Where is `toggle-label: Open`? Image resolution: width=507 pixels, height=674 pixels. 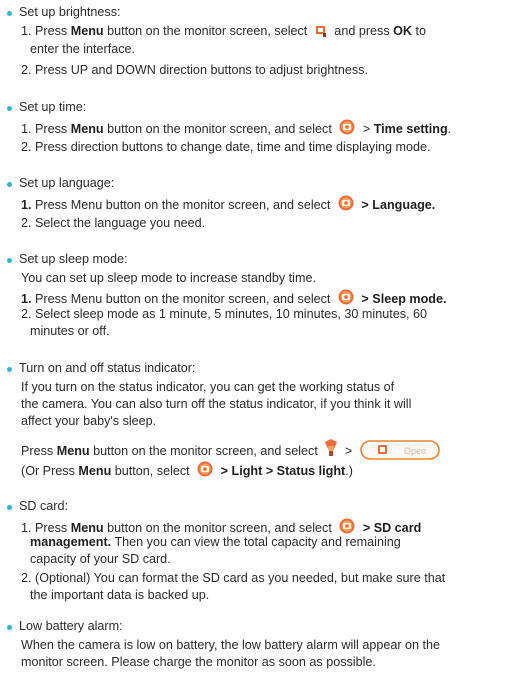 toggle-label: Open is located at coordinates (415, 451).